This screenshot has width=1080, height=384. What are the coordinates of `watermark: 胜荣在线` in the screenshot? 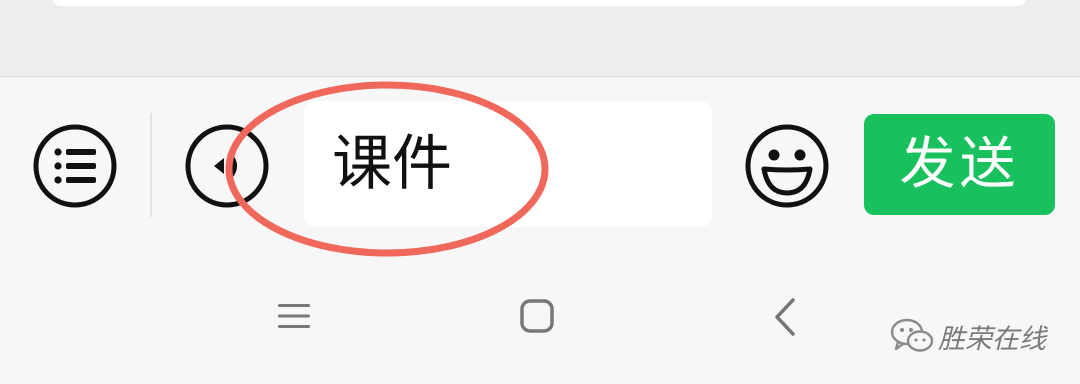 It's located at (968, 336).